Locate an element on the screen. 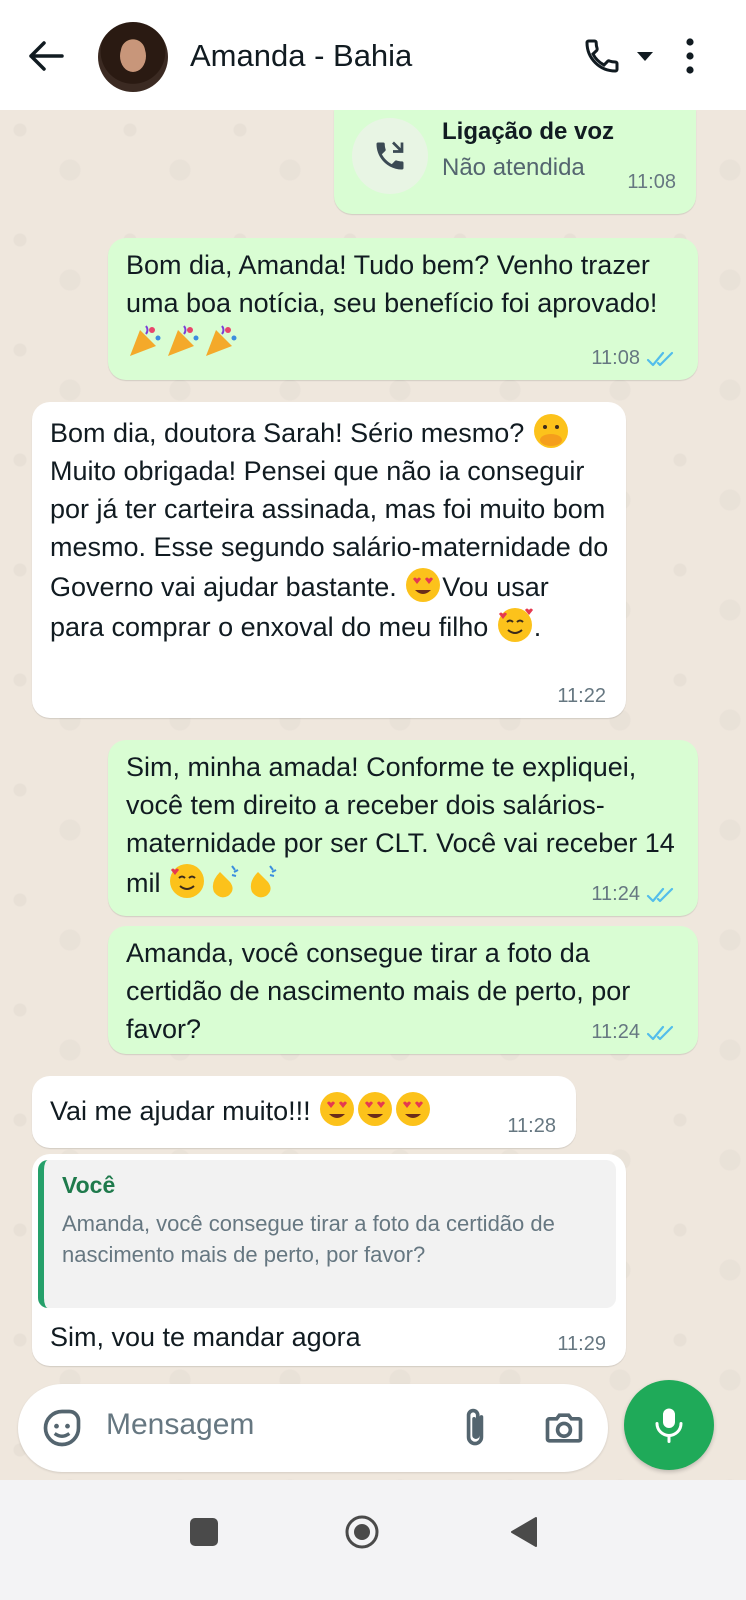  message-meta: 11:29 is located at coordinates (581, 1344).